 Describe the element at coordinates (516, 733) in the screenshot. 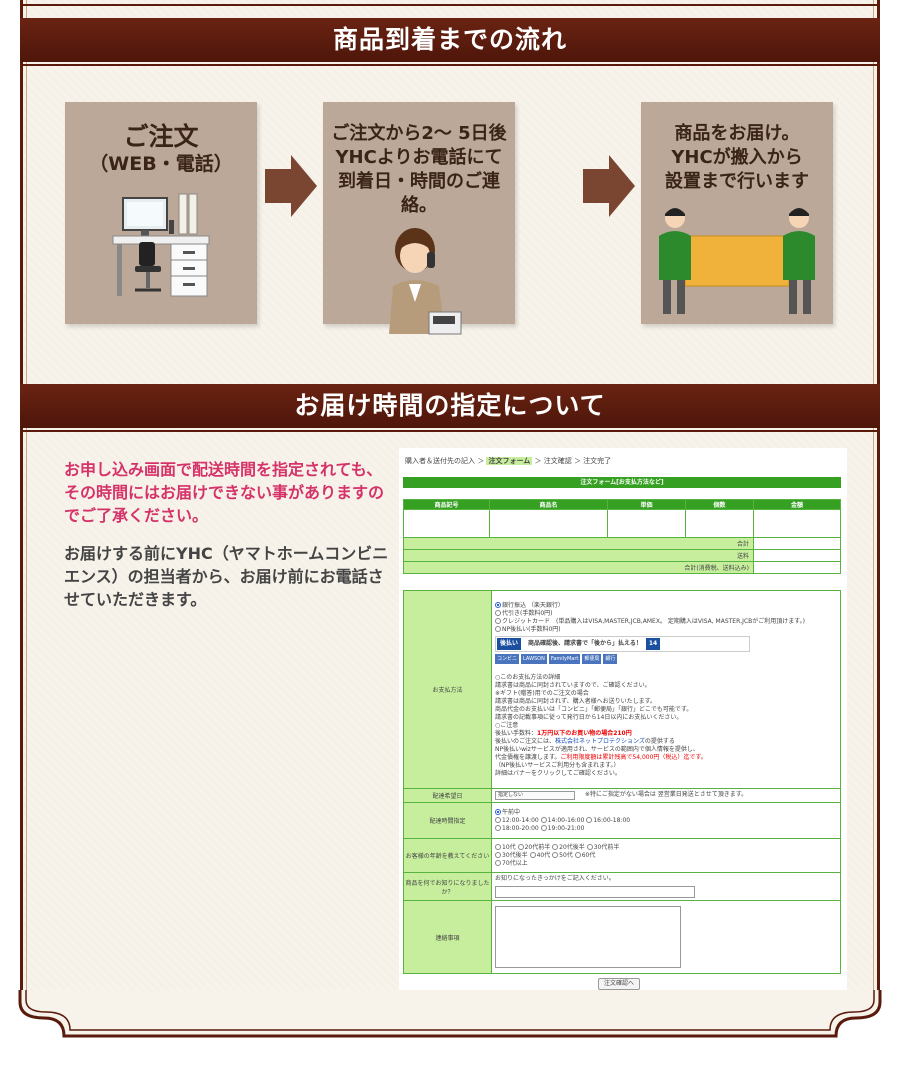

I see `np-fee-label: 後払い手数料：` at that location.